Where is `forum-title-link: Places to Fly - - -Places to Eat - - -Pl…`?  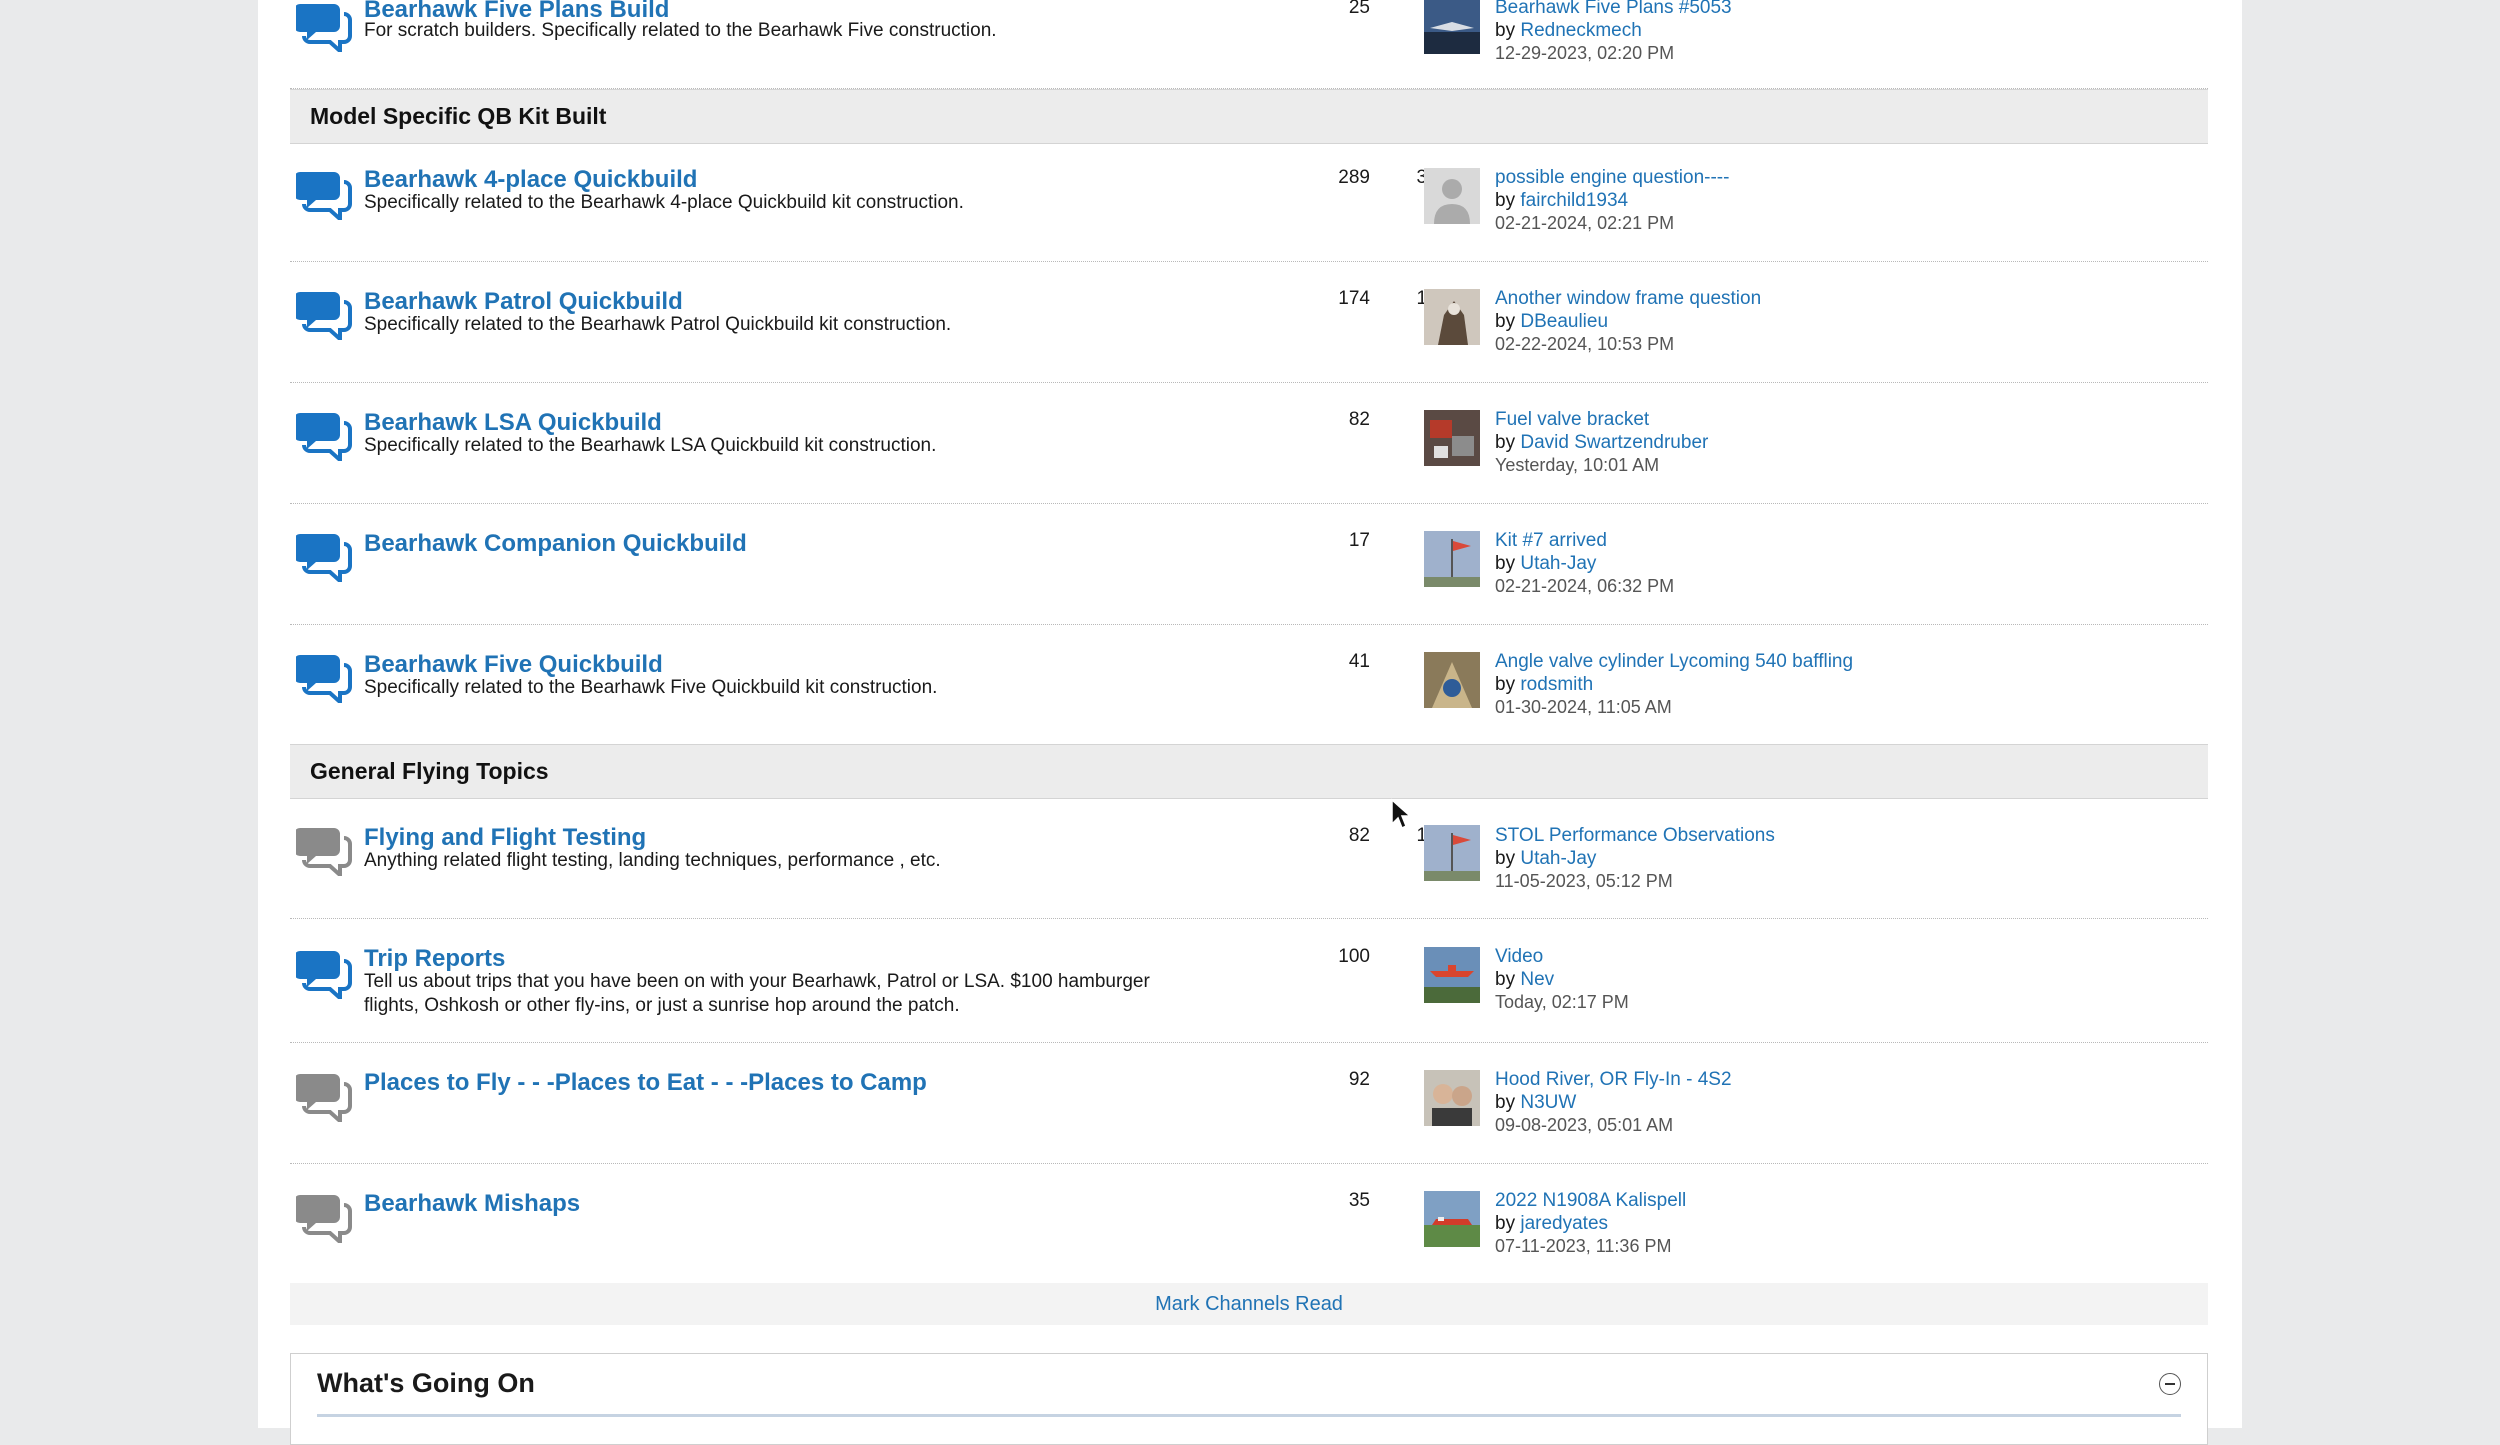
forum-title-link: Places to Fly - - -Places to Eat - - -Pl… is located at coordinates (645, 1083).